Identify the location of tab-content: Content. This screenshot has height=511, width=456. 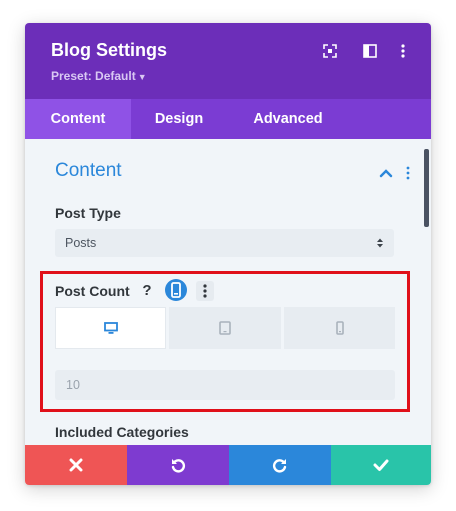
(78, 119).